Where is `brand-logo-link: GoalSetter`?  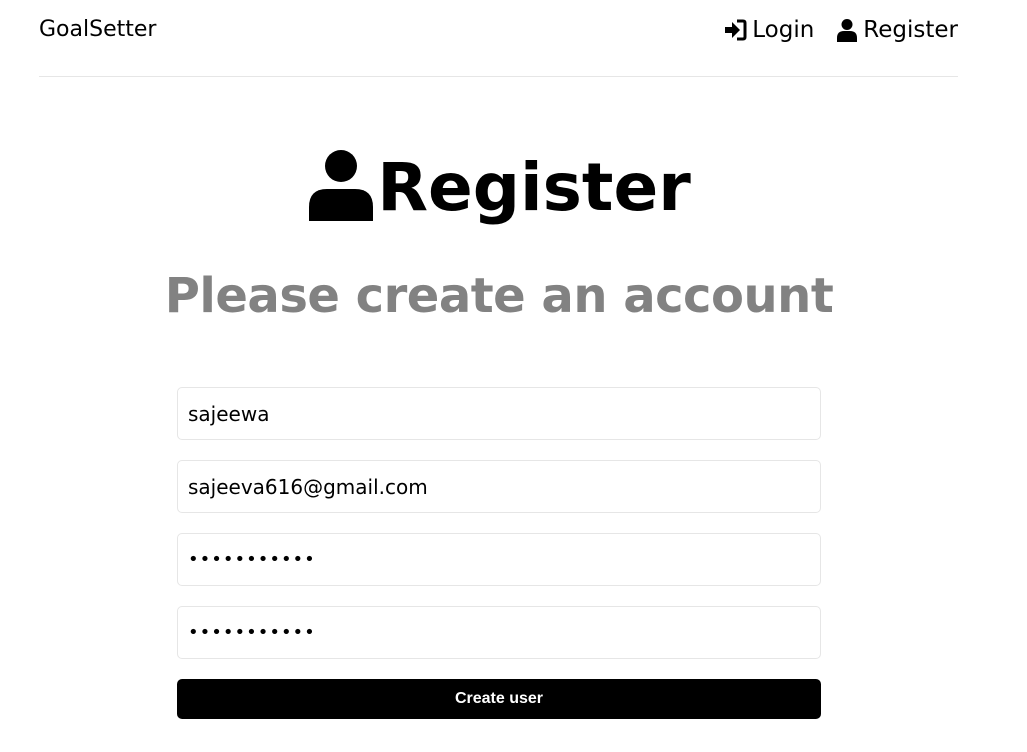 brand-logo-link: GoalSetter is located at coordinates (97, 30).